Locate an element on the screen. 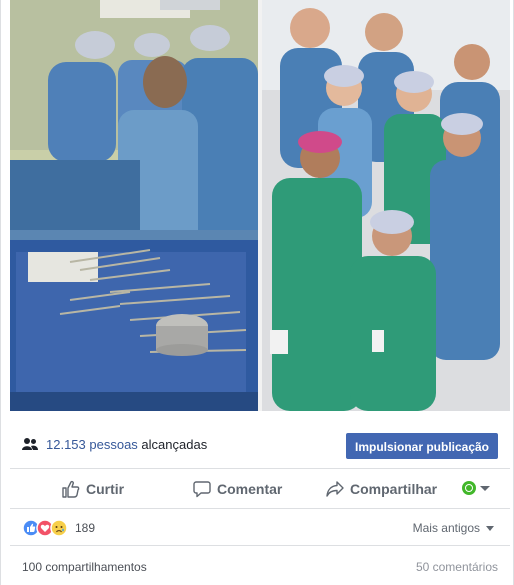  shares-count: 100 compartilhamentos is located at coordinates (84, 567).